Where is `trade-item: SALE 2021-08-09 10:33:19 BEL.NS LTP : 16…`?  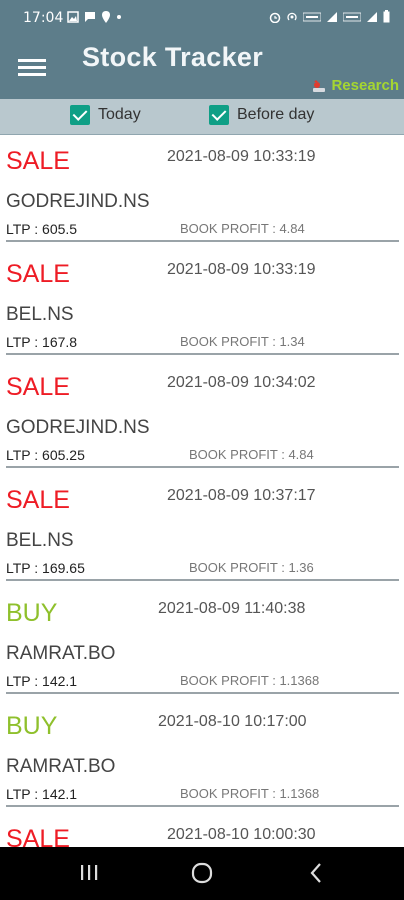
trade-item: SALE 2021-08-09 10:33:19 BEL.NS LTP : 16… is located at coordinates (202, 304).